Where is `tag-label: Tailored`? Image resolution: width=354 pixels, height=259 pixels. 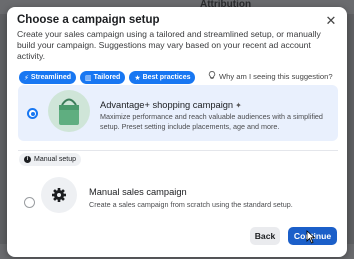 tag-label: Tailored is located at coordinates (107, 77).